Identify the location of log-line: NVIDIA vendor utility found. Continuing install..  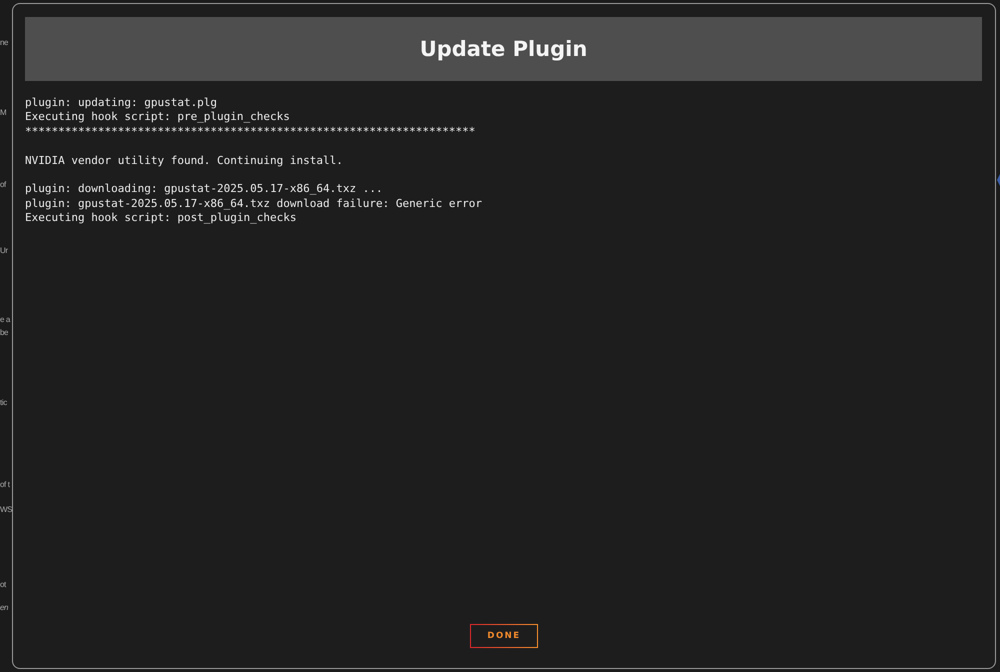
(184, 161).